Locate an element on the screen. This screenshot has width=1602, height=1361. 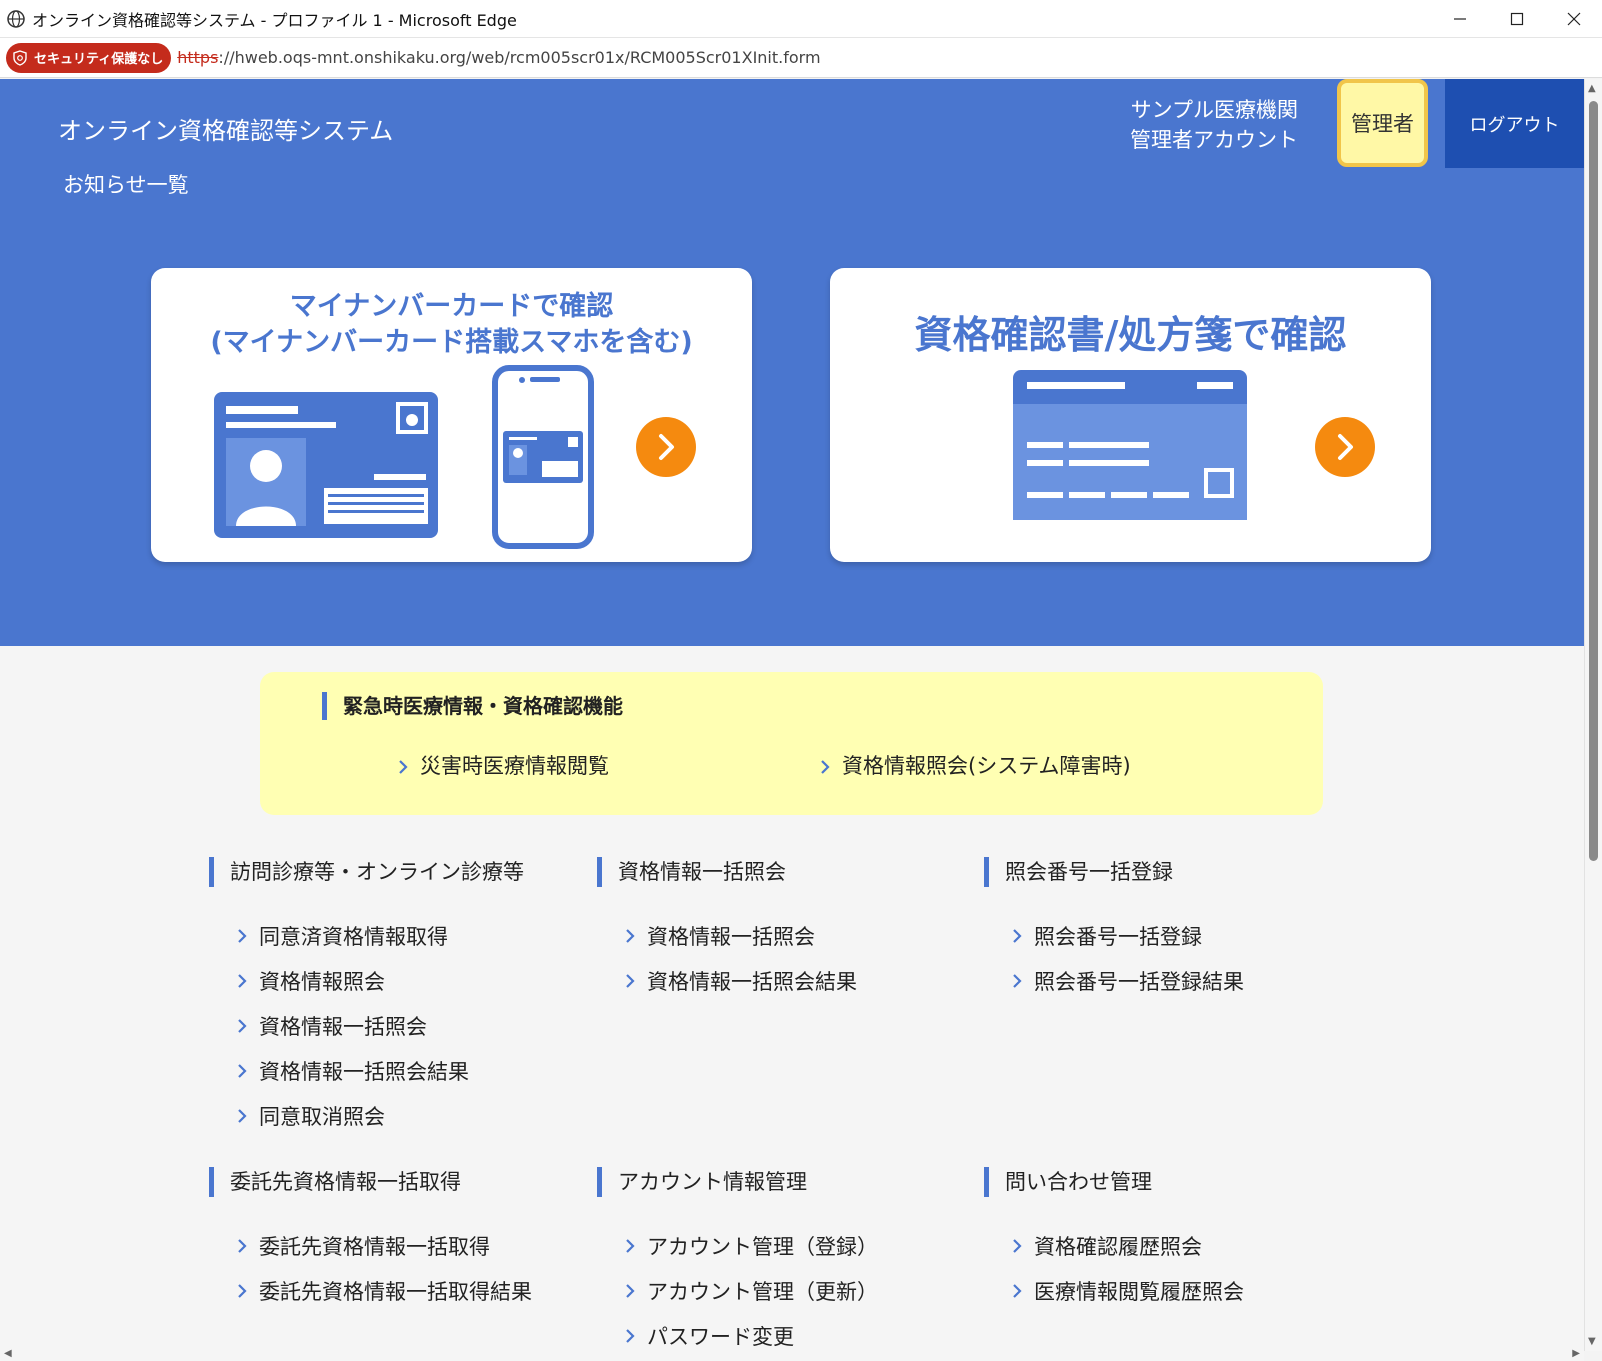
certificate-card-title: 資格確認書/処方箋で確認 is located at coordinates (1130, 335).